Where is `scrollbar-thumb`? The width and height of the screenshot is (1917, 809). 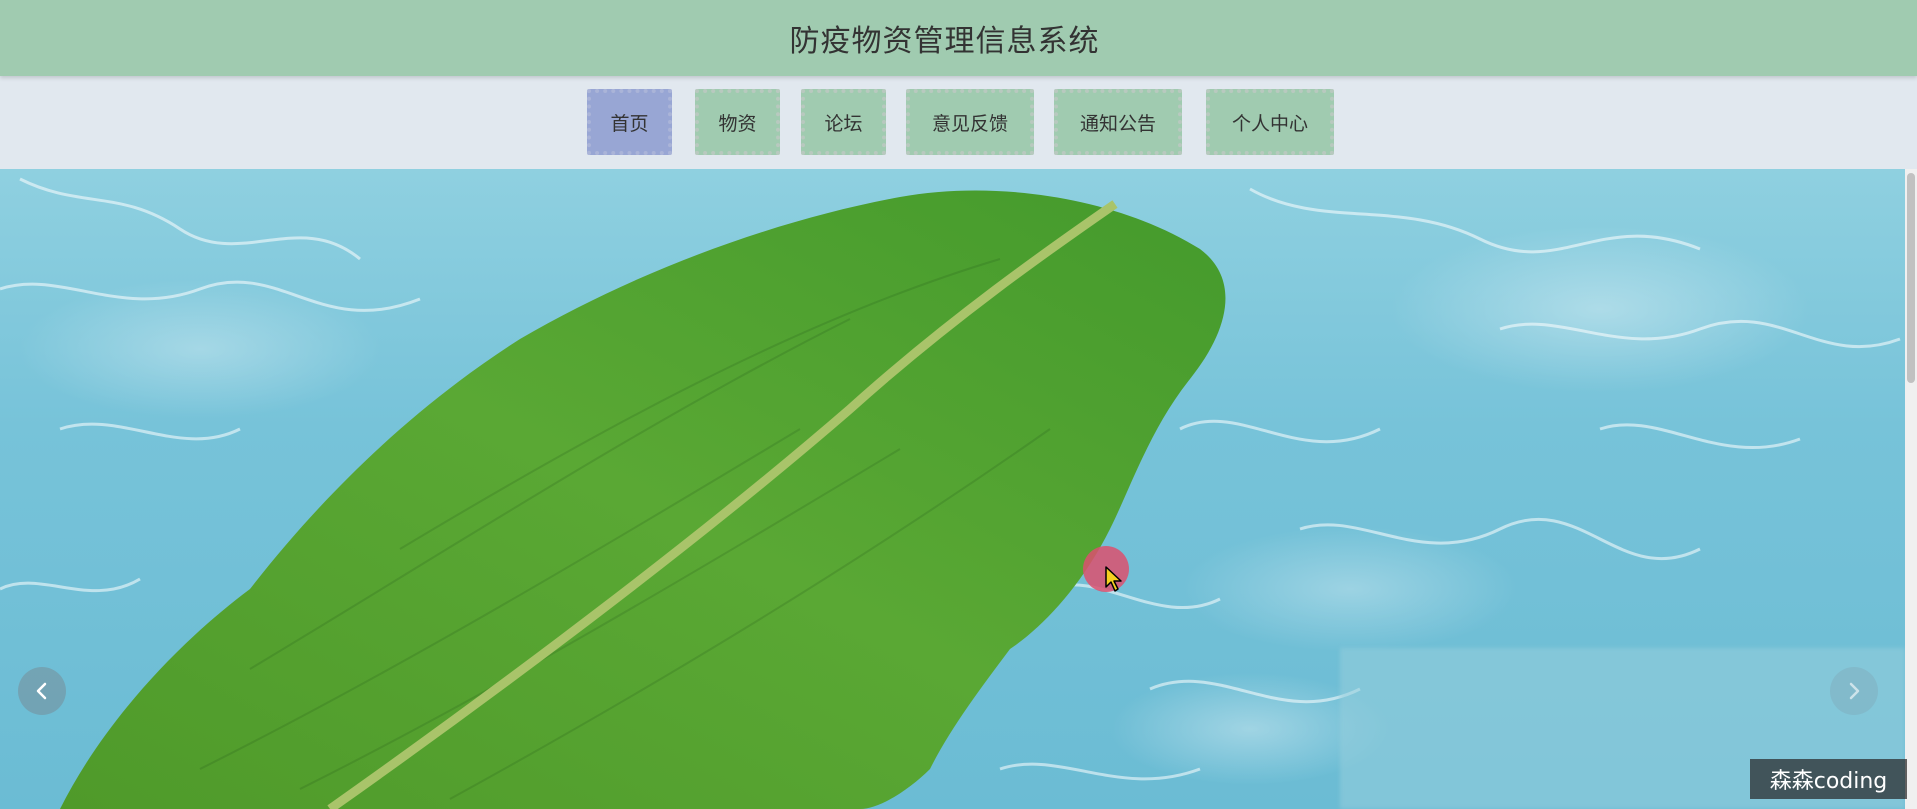 scrollbar-thumb is located at coordinates (1911, 278).